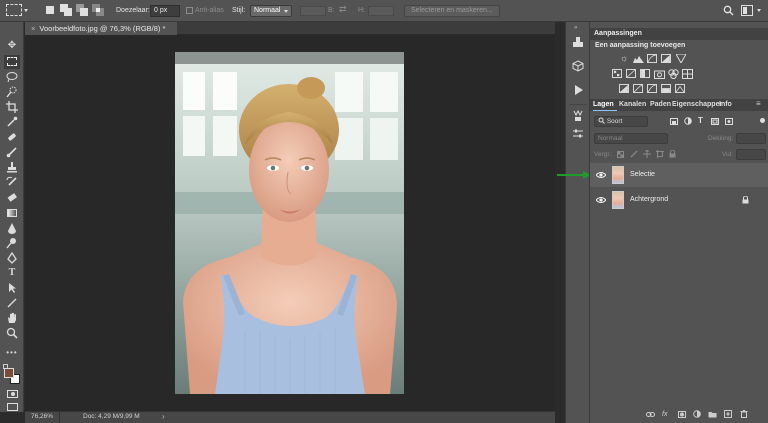 The width and height of the screenshot is (768, 423). I want to click on lock-position-icon, so click(647, 154).